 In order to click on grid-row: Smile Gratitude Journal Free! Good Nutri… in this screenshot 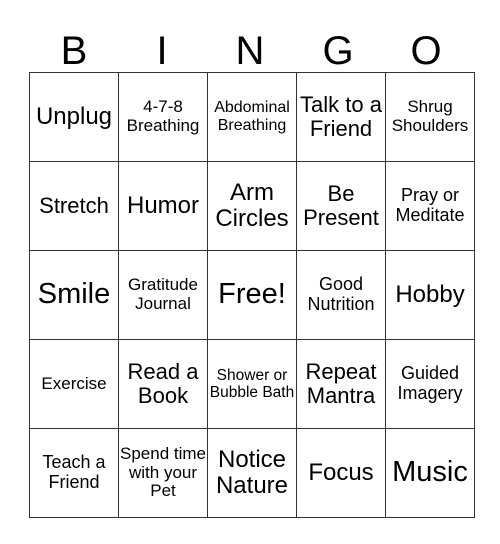, I will do `click(252, 295)`.